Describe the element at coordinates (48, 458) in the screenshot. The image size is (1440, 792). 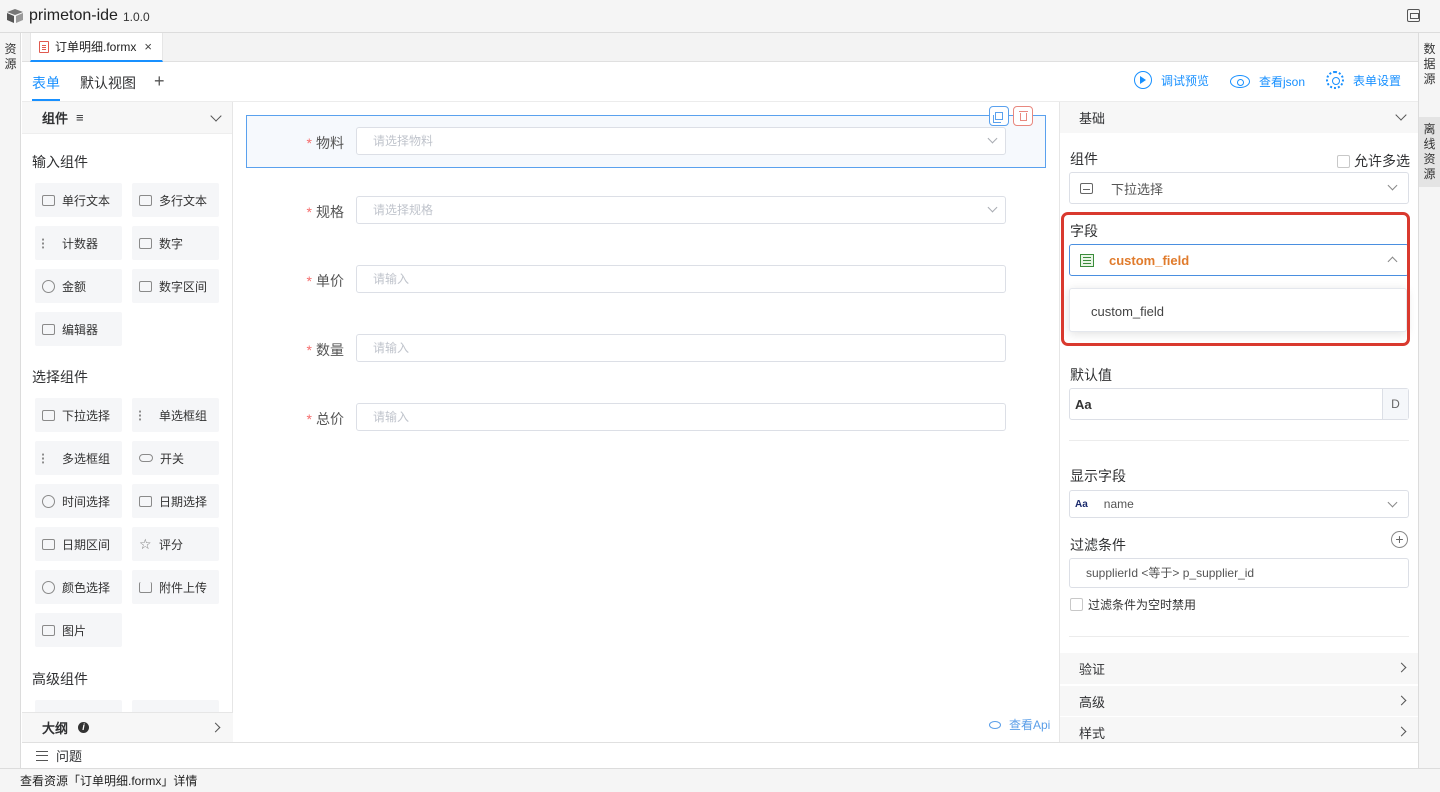
I see `checkbox-list-icon` at that location.